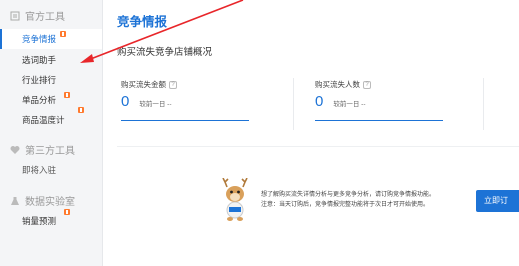 The width and height of the screenshot is (519, 266). What do you see at coordinates (39, 170) in the screenshot?
I see `sidebar-item-label: 即将入驻` at bounding box center [39, 170].